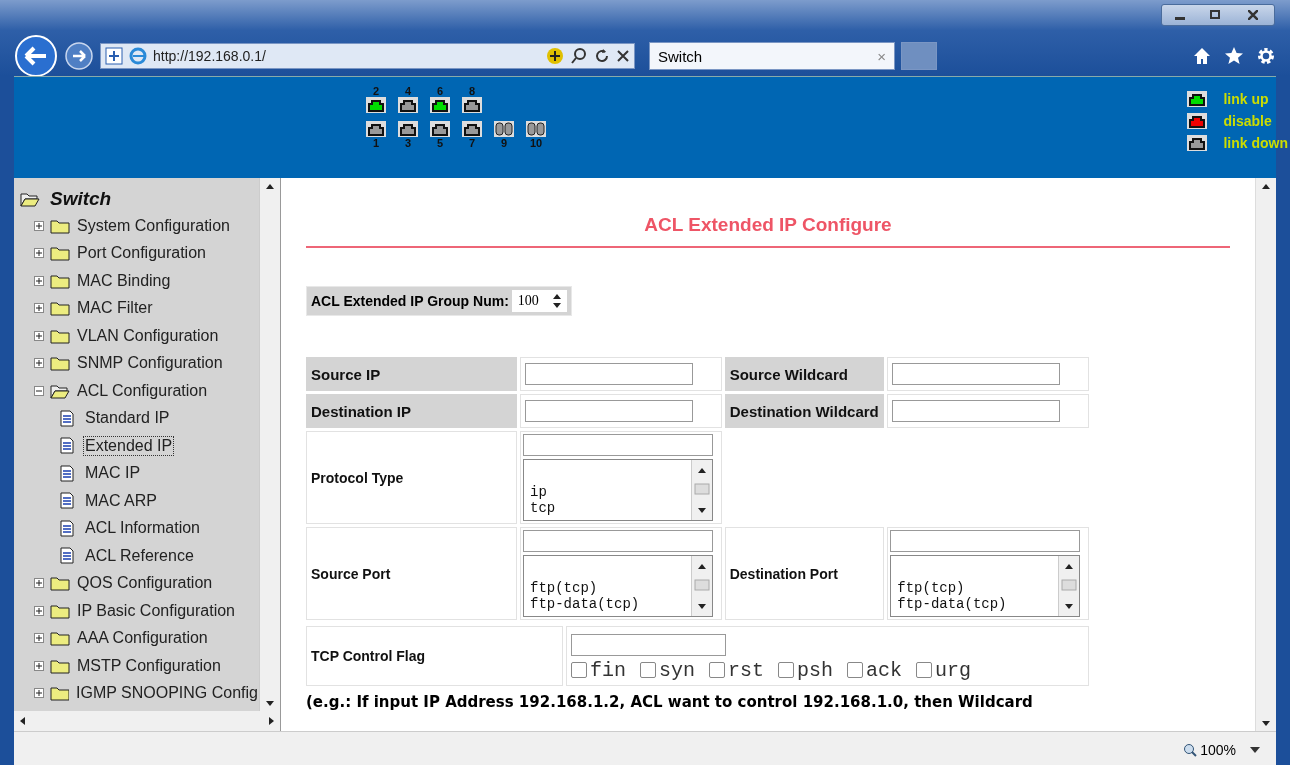 This screenshot has width=1290, height=765. What do you see at coordinates (139, 555) in the screenshot?
I see `tree-item: ACL Reference` at bounding box center [139, 555].